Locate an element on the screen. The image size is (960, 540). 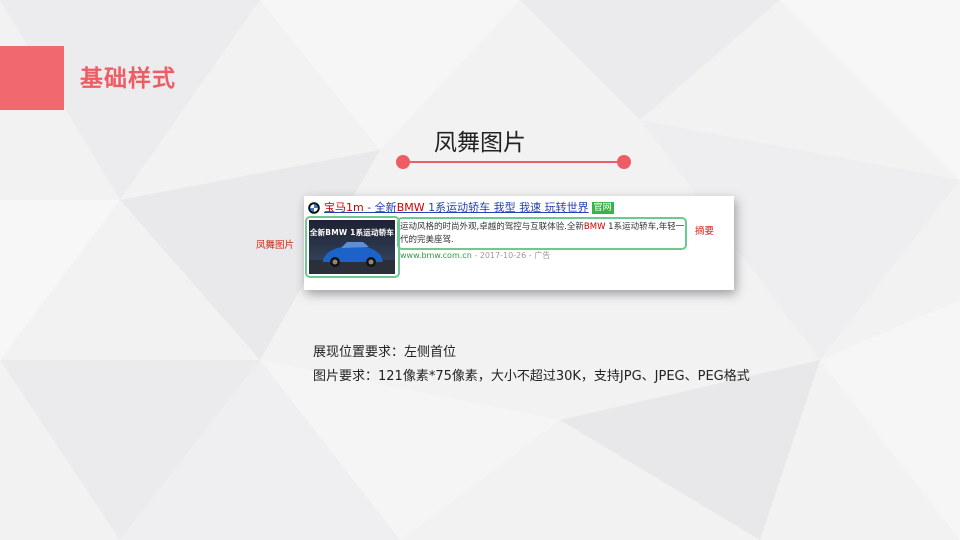
summary-highlight-box is located at coordinates (542, 233).